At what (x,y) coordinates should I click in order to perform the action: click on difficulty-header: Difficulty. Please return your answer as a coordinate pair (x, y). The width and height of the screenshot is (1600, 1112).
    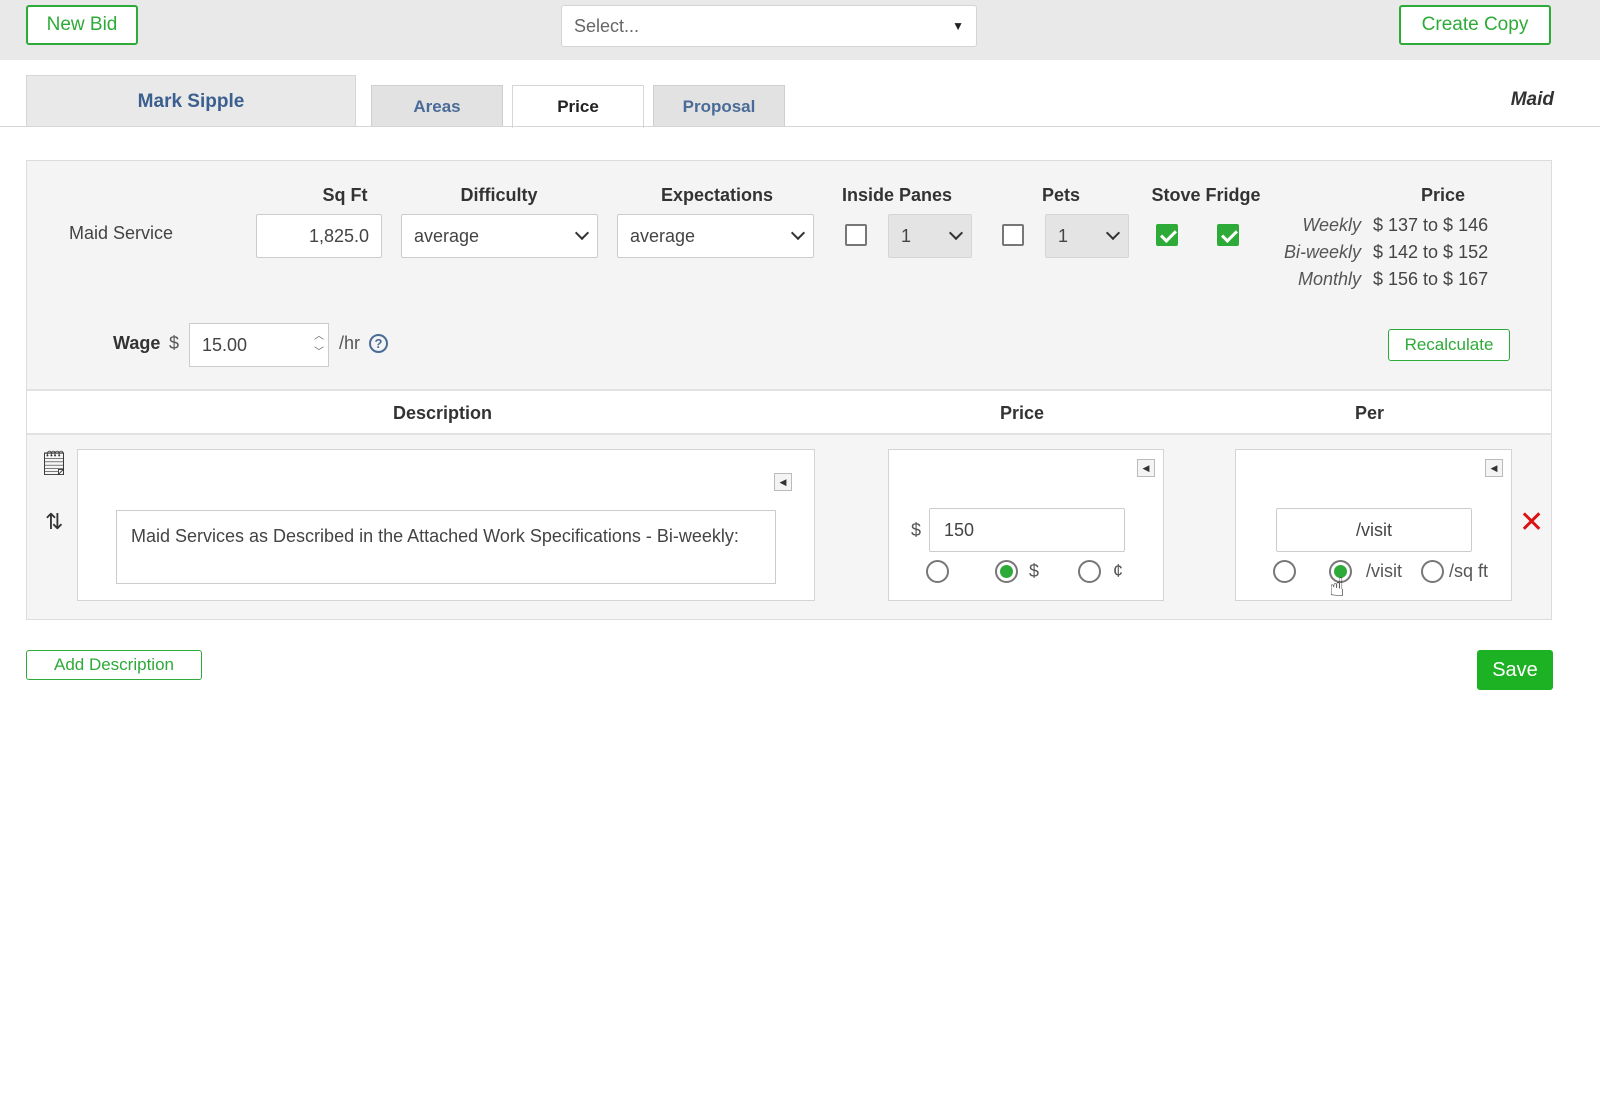
    Looking at the image, I should click on (499, 195).